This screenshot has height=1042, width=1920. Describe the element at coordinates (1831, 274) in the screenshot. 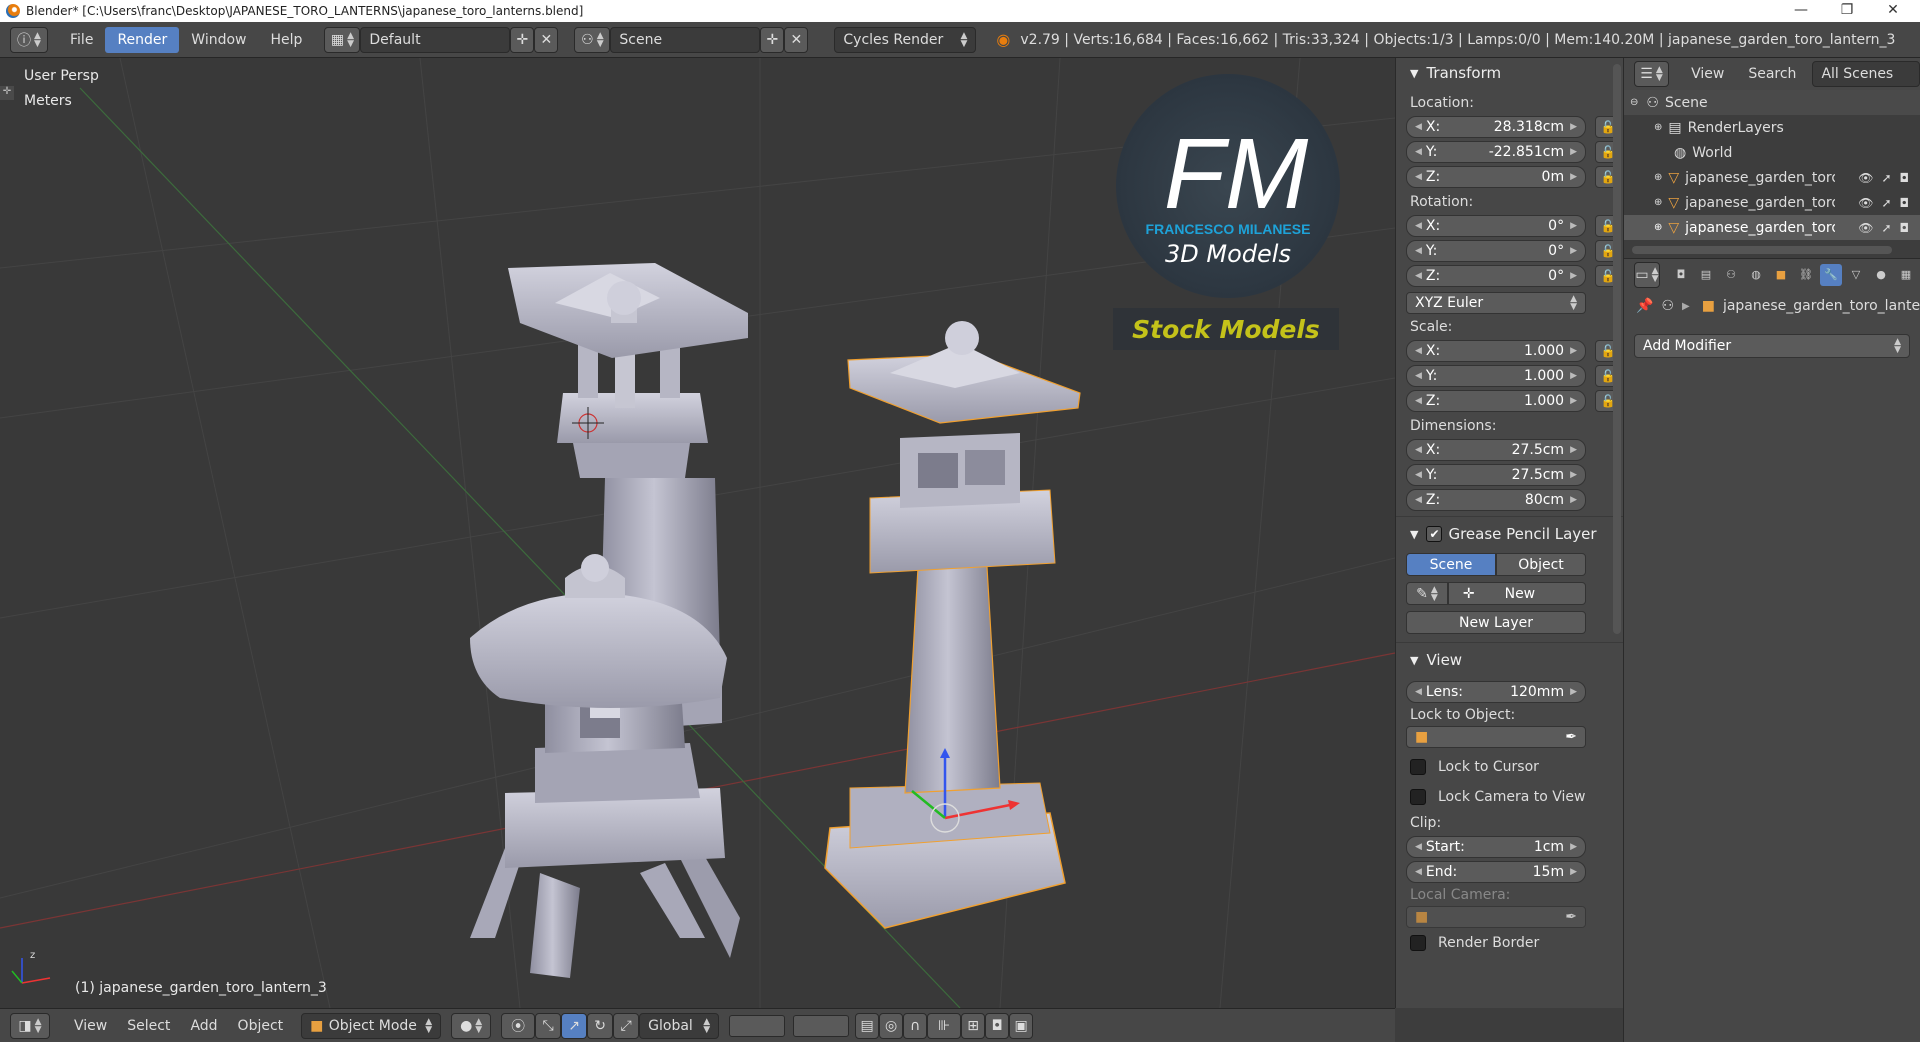

I see `modifiers-tab-icon: 🔧` at that location.